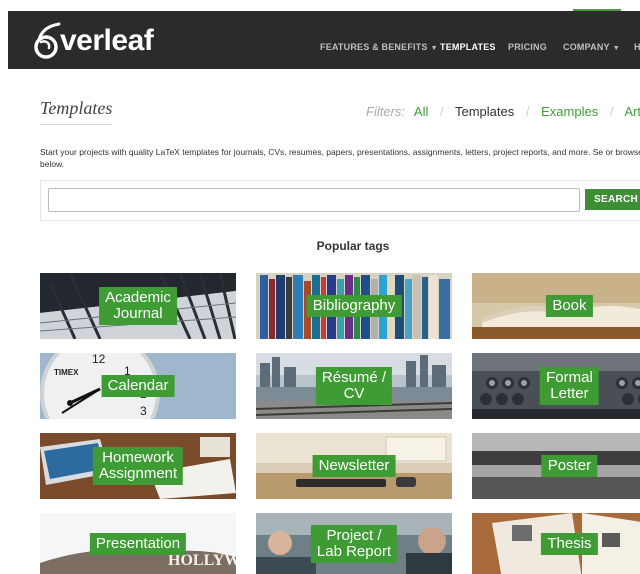 The width and height of the screenshot is (640, 574). I want to click on tag-label: Project / Lab Report, so click(354, 543).